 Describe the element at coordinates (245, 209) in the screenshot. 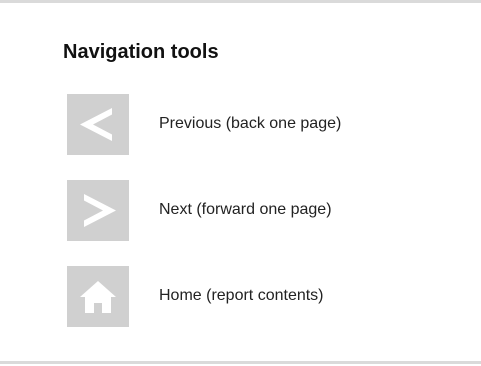

I see `nav-label-next: Next (forward one page)` at that location.